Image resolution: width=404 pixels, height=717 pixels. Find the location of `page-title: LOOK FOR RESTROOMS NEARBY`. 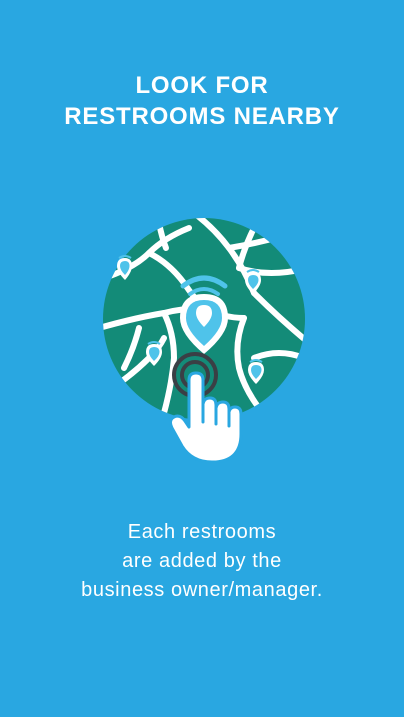

page-title: LOOK FOR RESTROOMS NEARBY is located at coordinates (202, 101).